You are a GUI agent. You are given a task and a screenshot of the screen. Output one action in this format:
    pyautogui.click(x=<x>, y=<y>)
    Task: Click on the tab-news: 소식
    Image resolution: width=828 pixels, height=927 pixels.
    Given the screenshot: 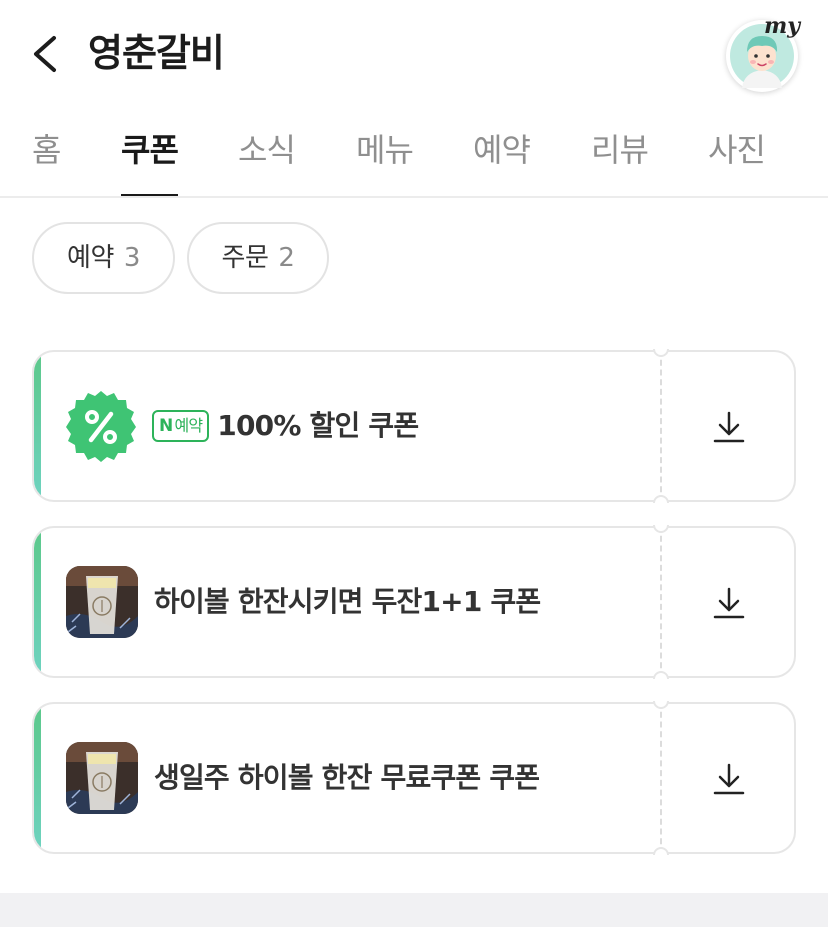 What is the action you would take?
    pyautogui.click(x=267, y=150)
    